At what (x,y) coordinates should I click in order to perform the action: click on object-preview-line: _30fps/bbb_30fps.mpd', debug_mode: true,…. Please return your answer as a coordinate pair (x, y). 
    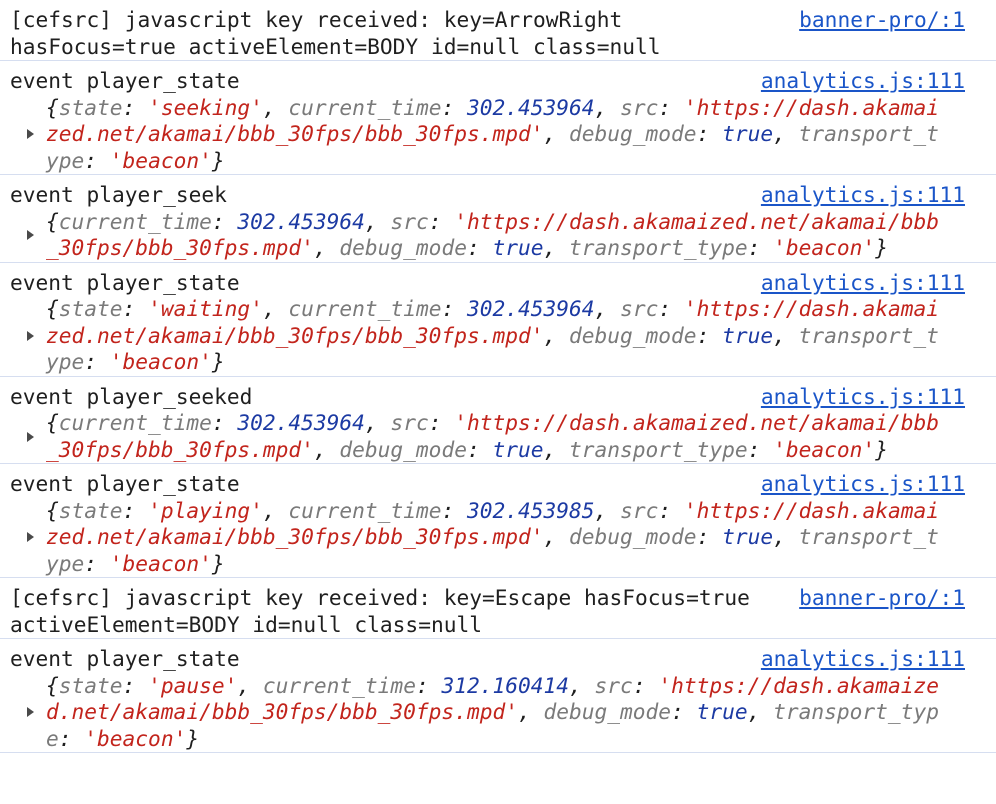
    Looking at the image, I should click on (510, 248).